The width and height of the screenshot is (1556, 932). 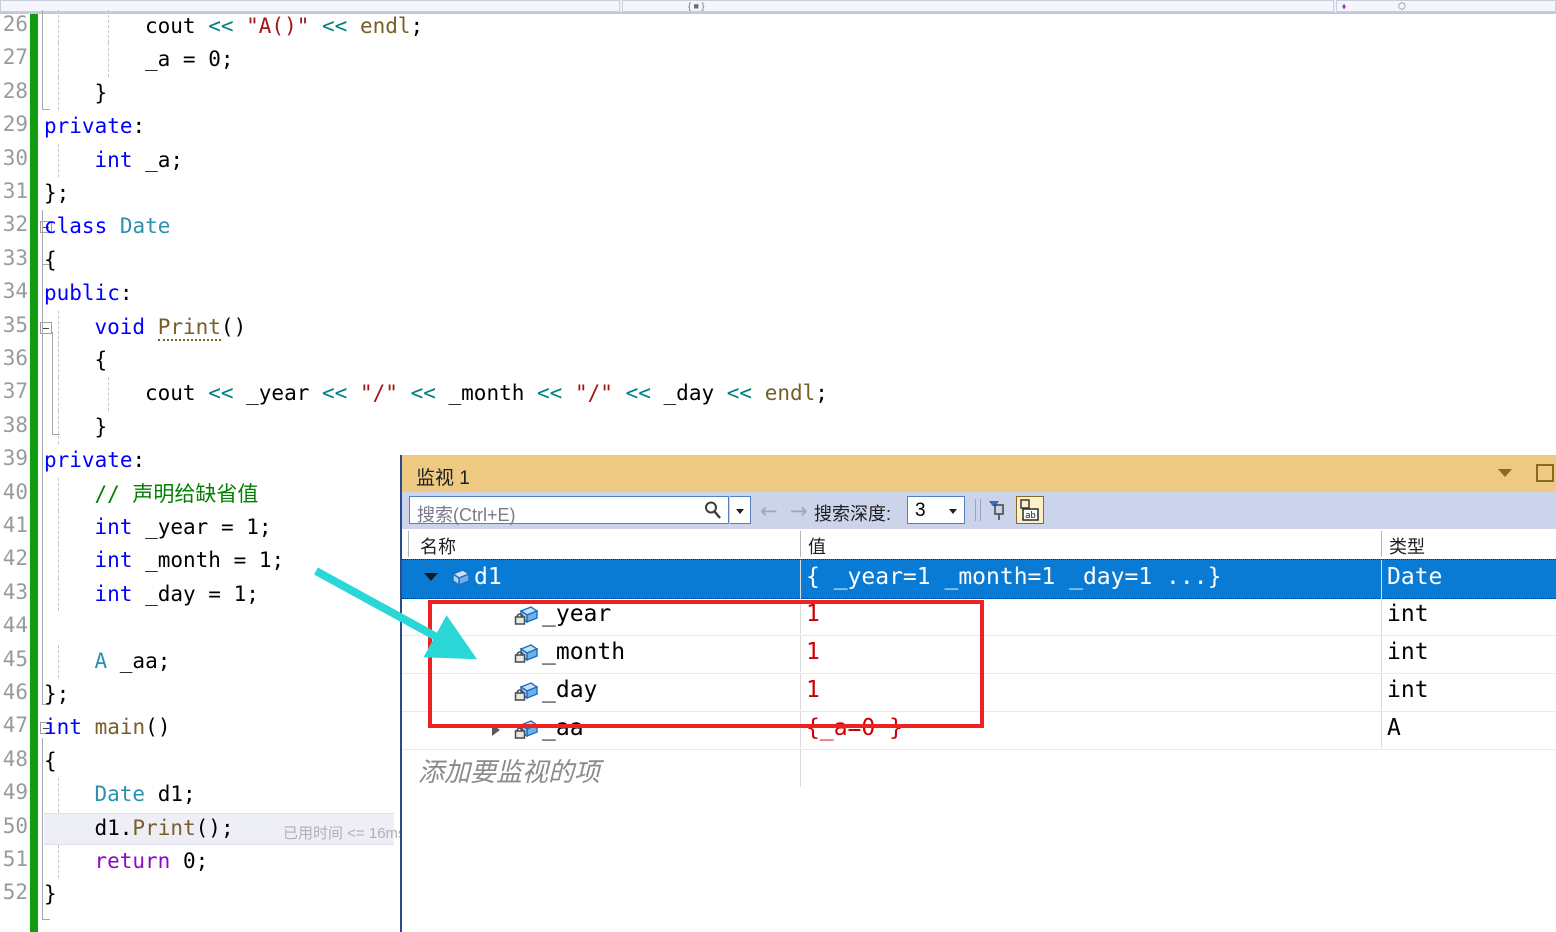 I want to click on code-line-49: Date d1;, so click(x=119, y=794).